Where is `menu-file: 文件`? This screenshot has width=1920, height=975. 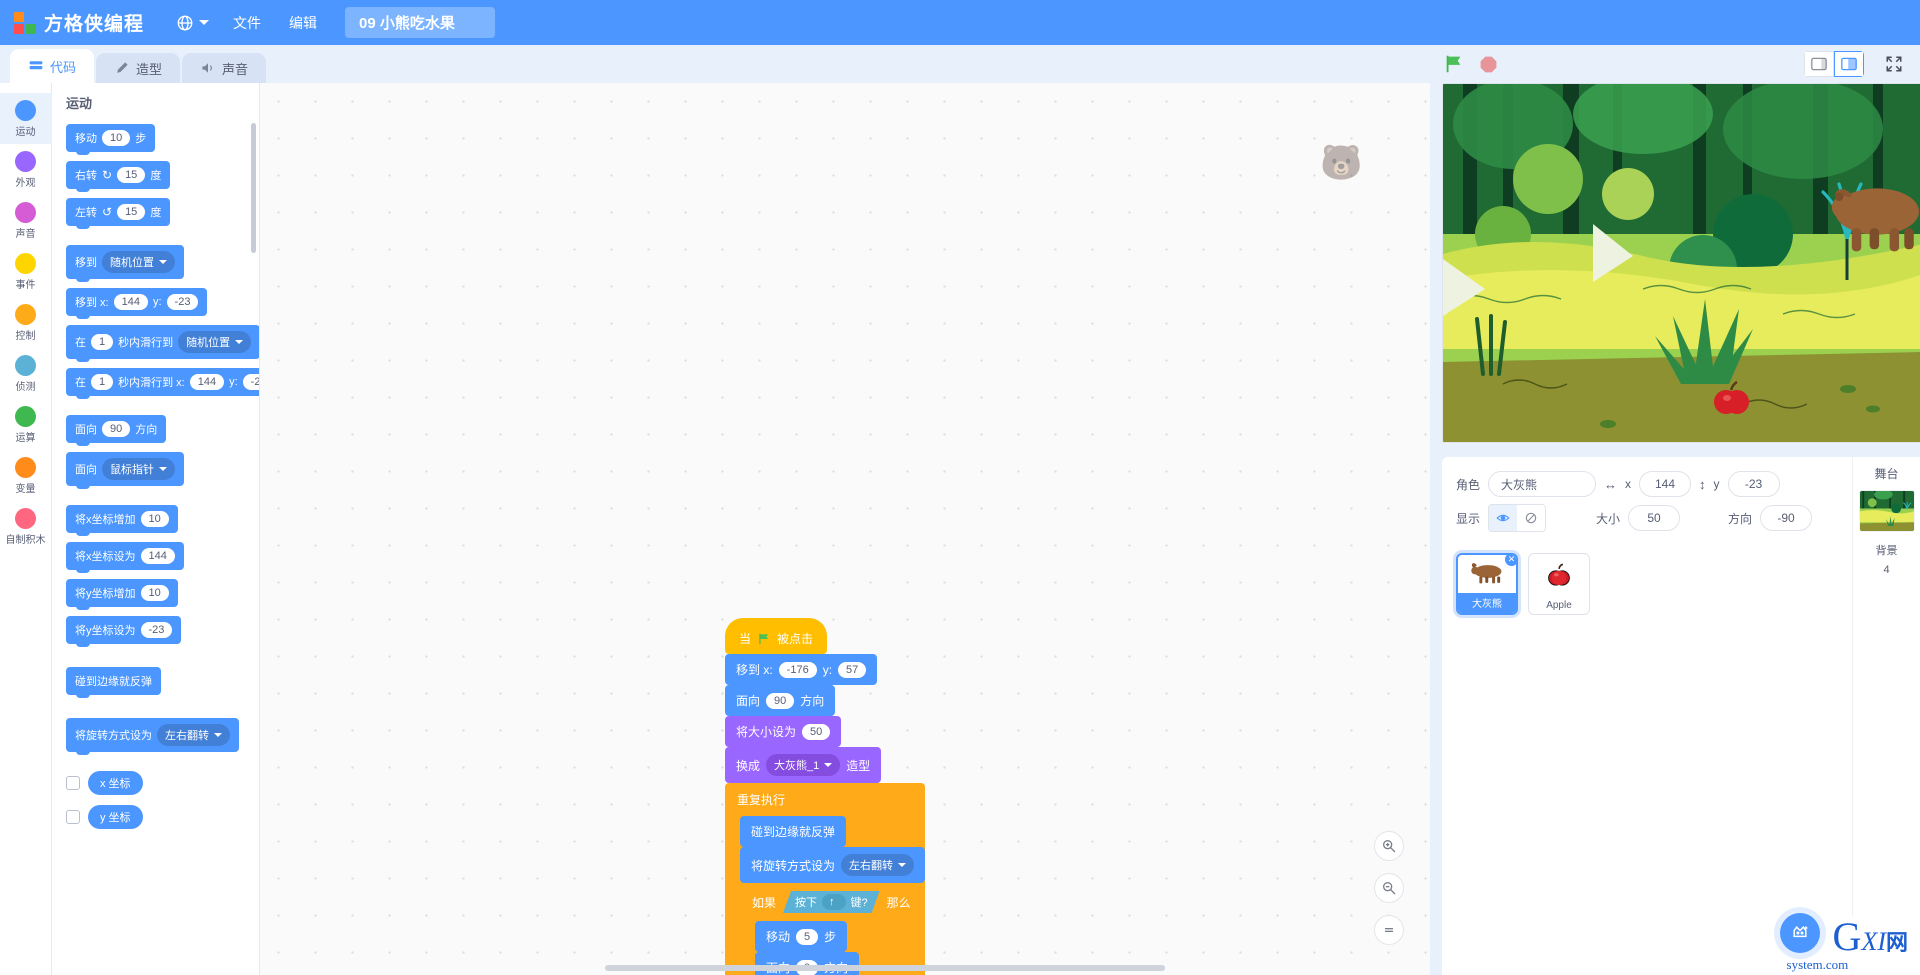 menu-file: 文件 is located at coordinates (247, 23).